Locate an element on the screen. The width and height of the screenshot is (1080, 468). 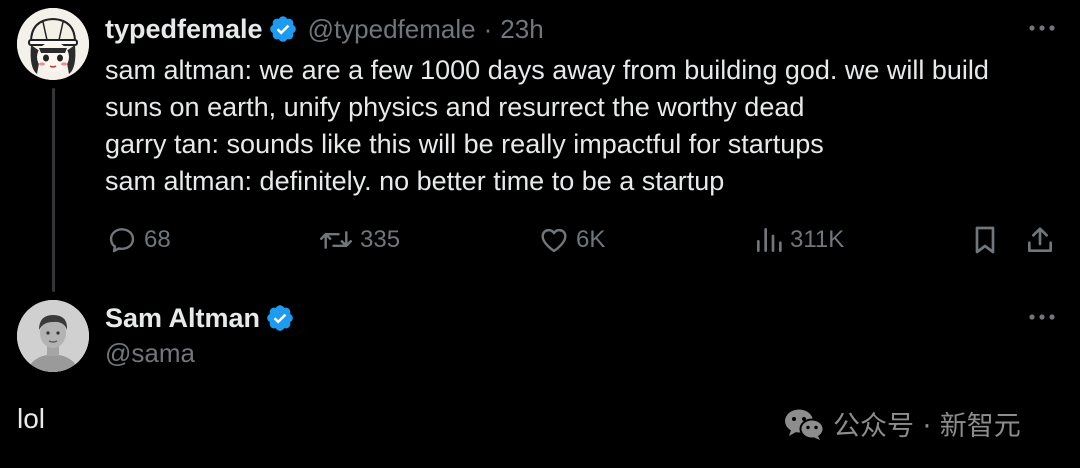
avatar-typedfemale is located at coordinates (53, 44).